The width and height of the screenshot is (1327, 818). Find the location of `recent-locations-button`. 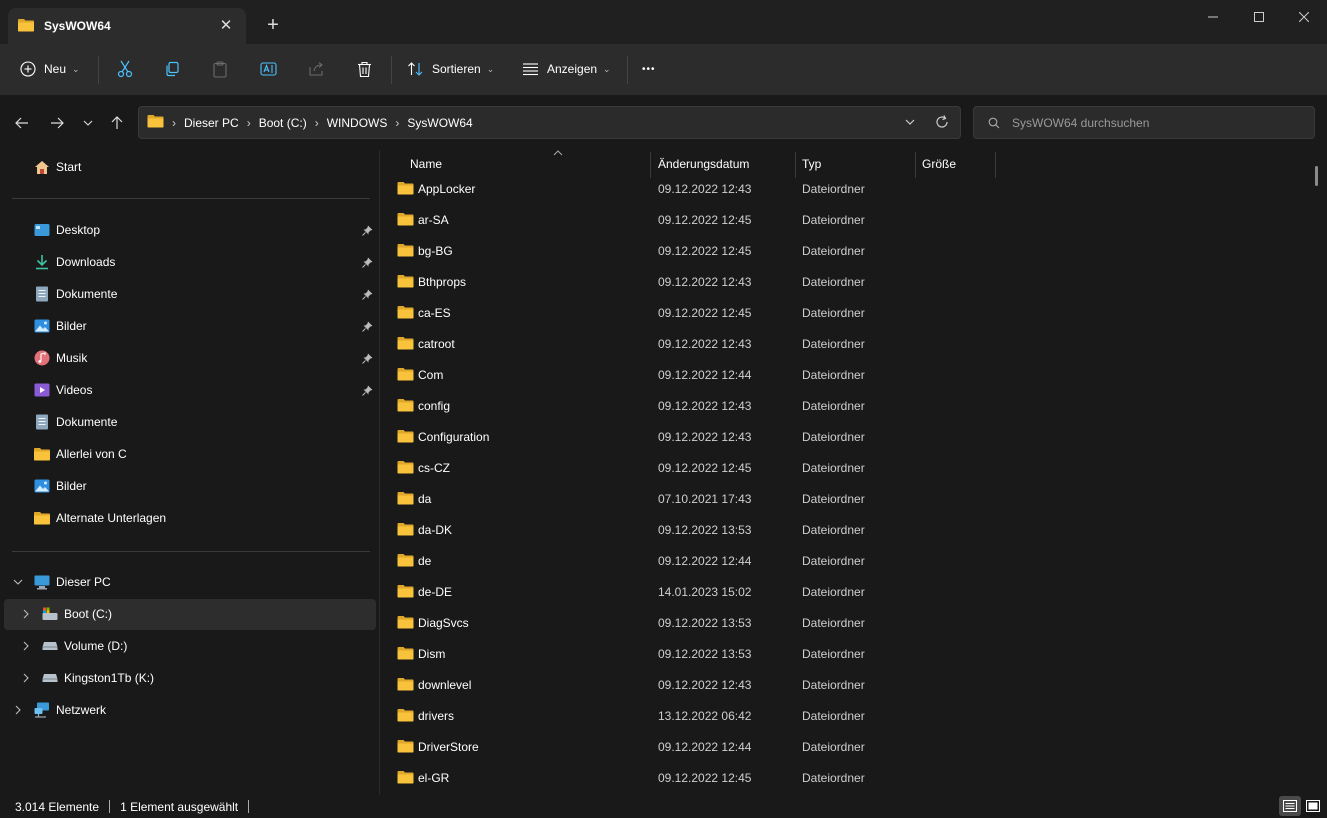

recent-locations-button is located at coordinates (88, 123).